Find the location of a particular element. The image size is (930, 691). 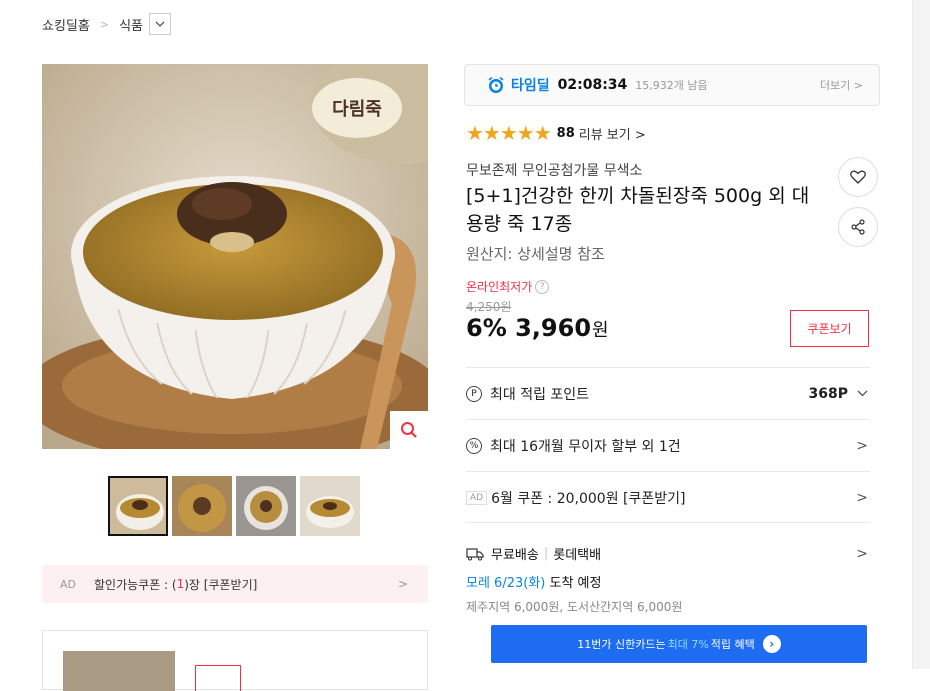

breadcrumb: 쇼킹딜홈 > 식품 is located at coordinates (106, 24).